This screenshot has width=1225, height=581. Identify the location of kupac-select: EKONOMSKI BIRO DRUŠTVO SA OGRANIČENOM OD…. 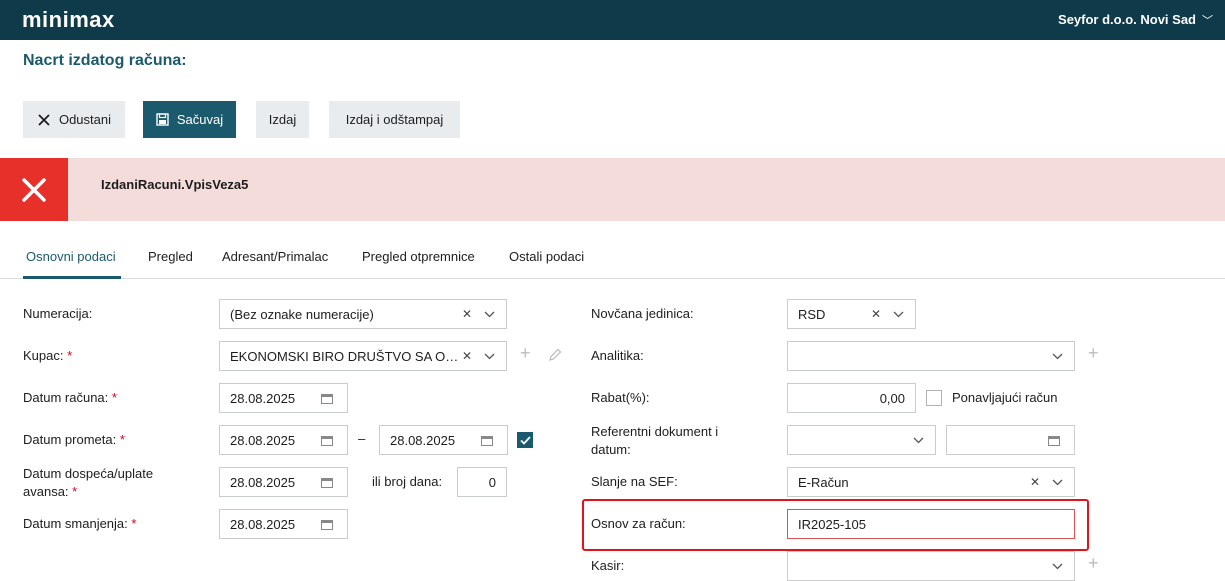
(363, 356).